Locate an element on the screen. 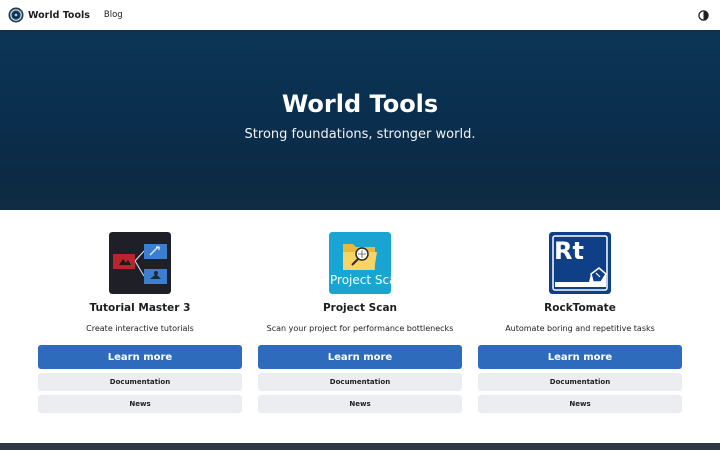 The width and height of the screenshot is (720, 450). rocktomate-icon: Rt is located at coordinates (580, 263).